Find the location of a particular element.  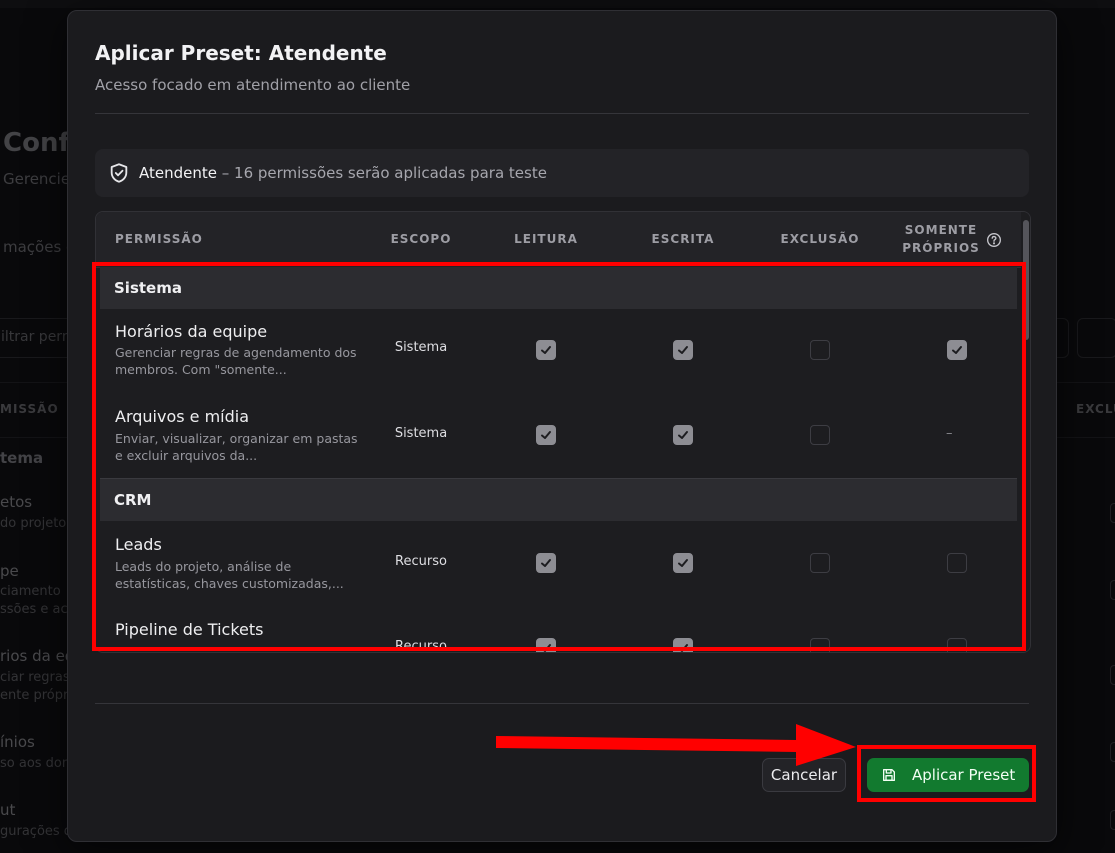

header-divider is located at coordinates (562, 113).